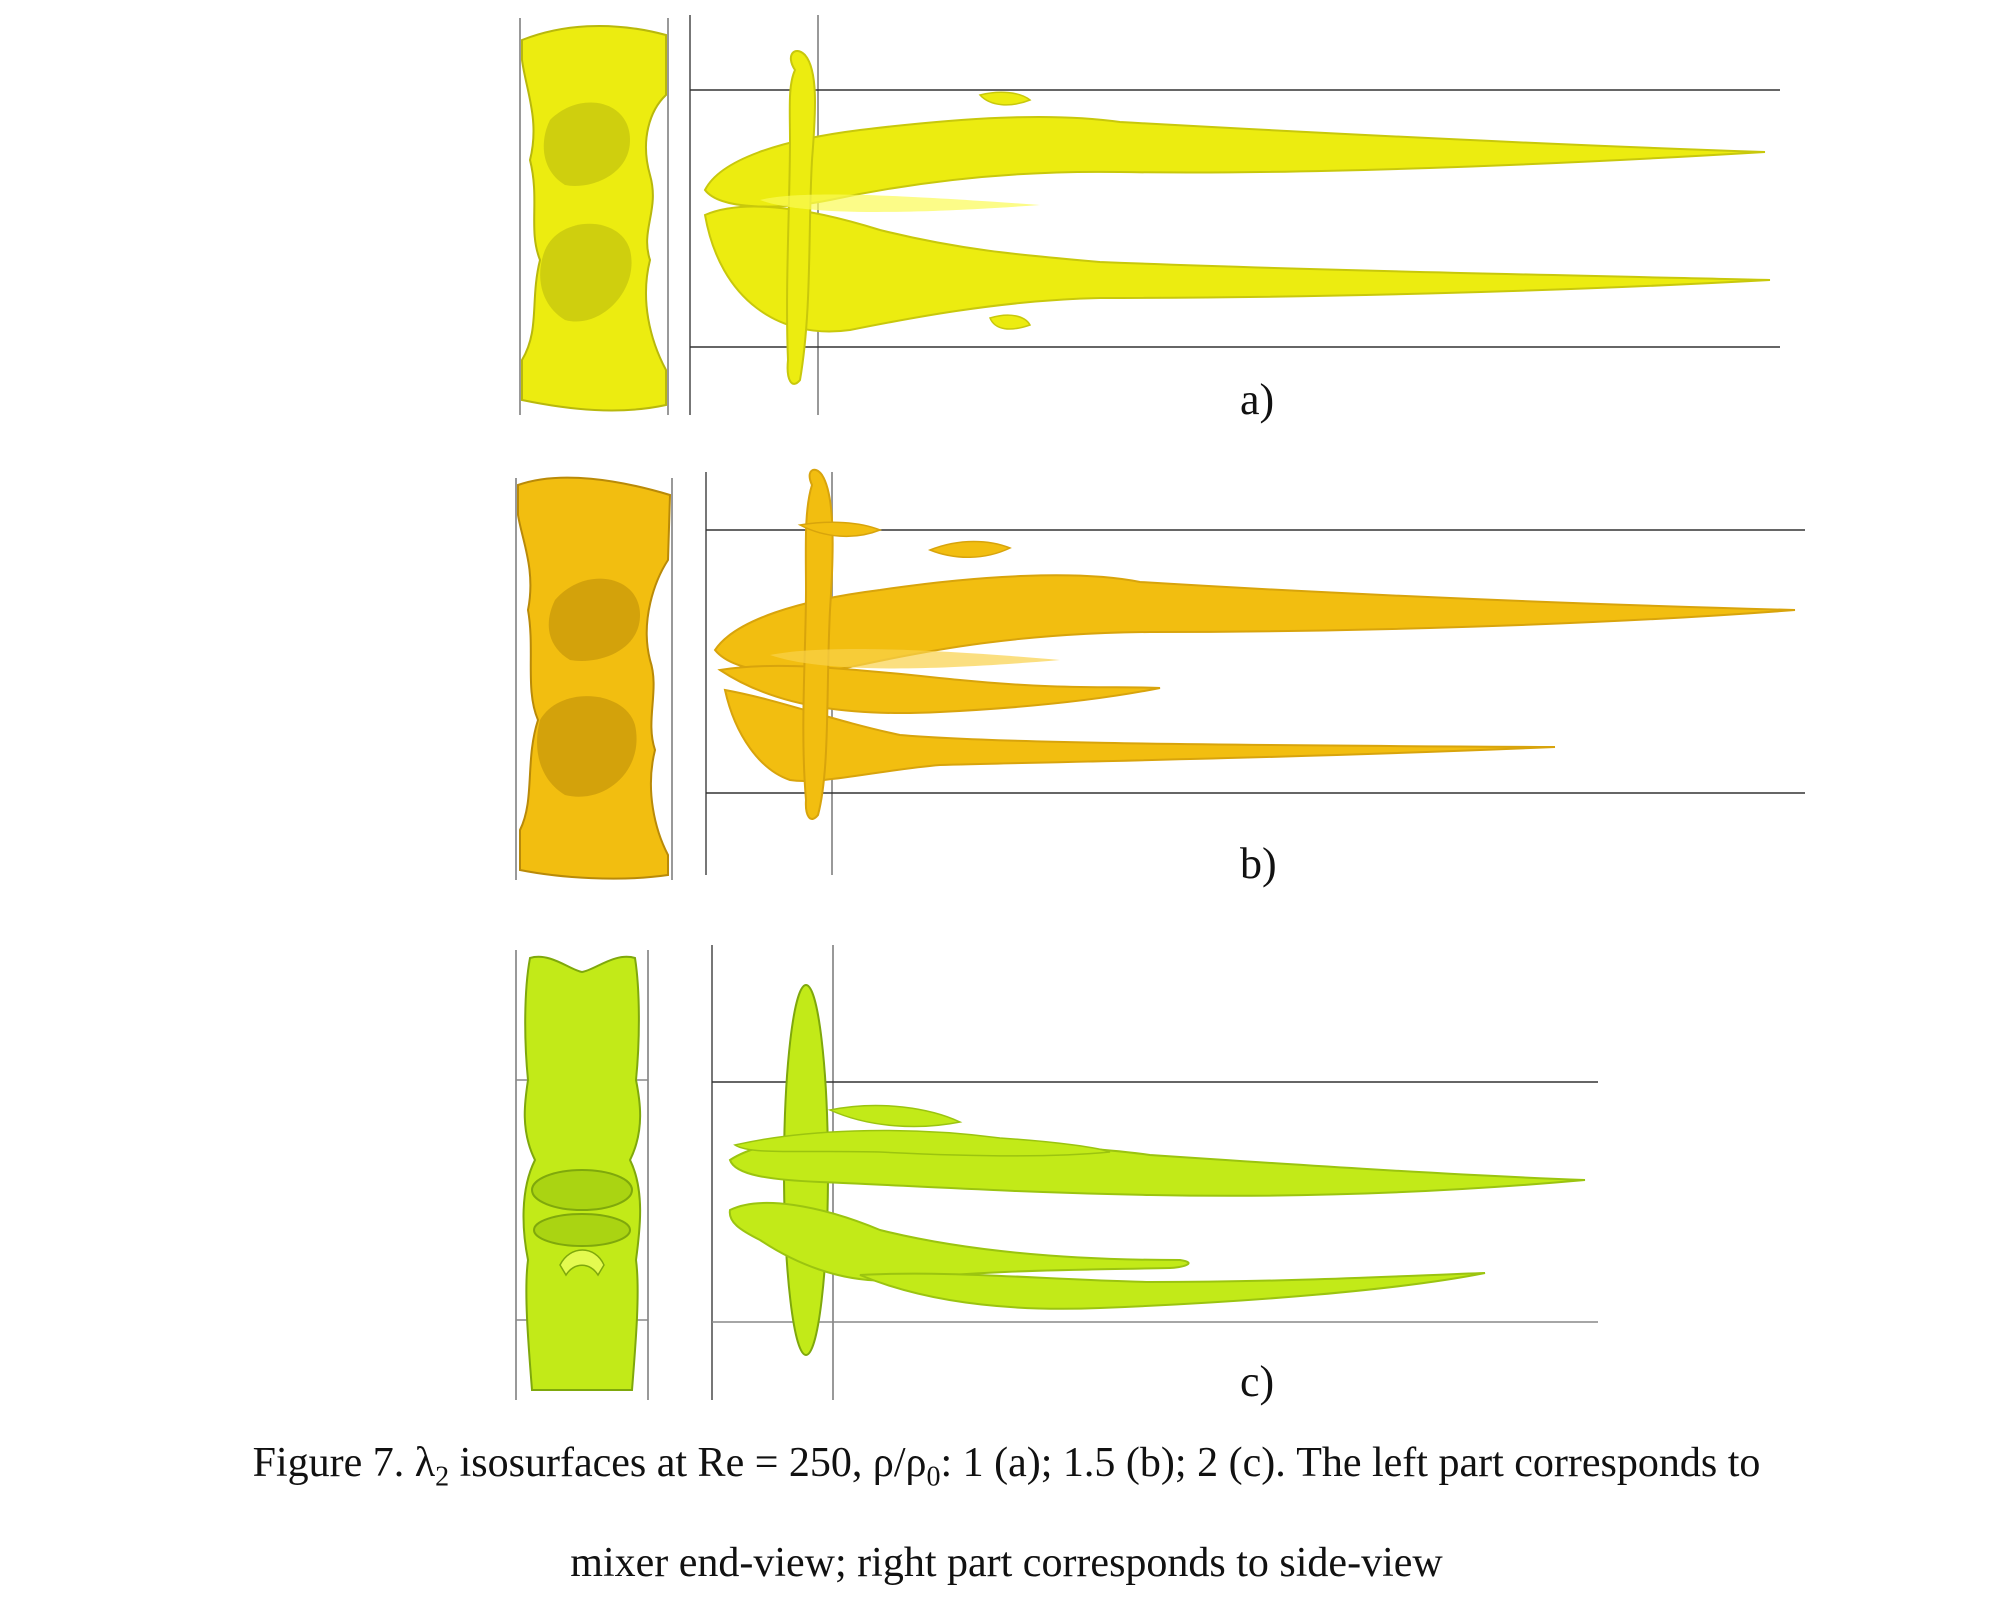 This screenshot has height=1606, width=2013. Describe the element at coordinates (801, 217) in the screenshot. I see `side-view-ring` at that location.